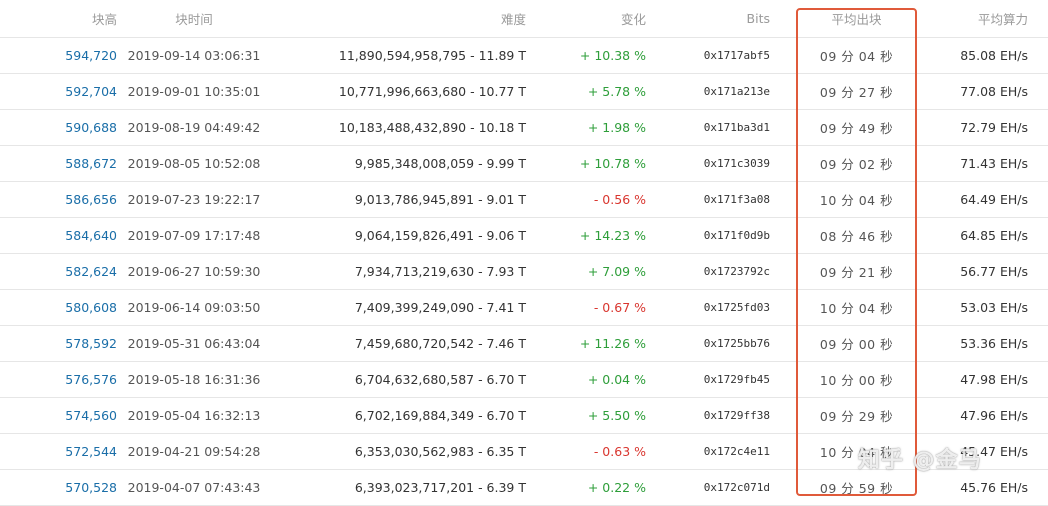  What do you see at coordinates (736, 199) in the screenshot?
I see `bits-value: 0x171f3a08` at bounding box center [736, 199].